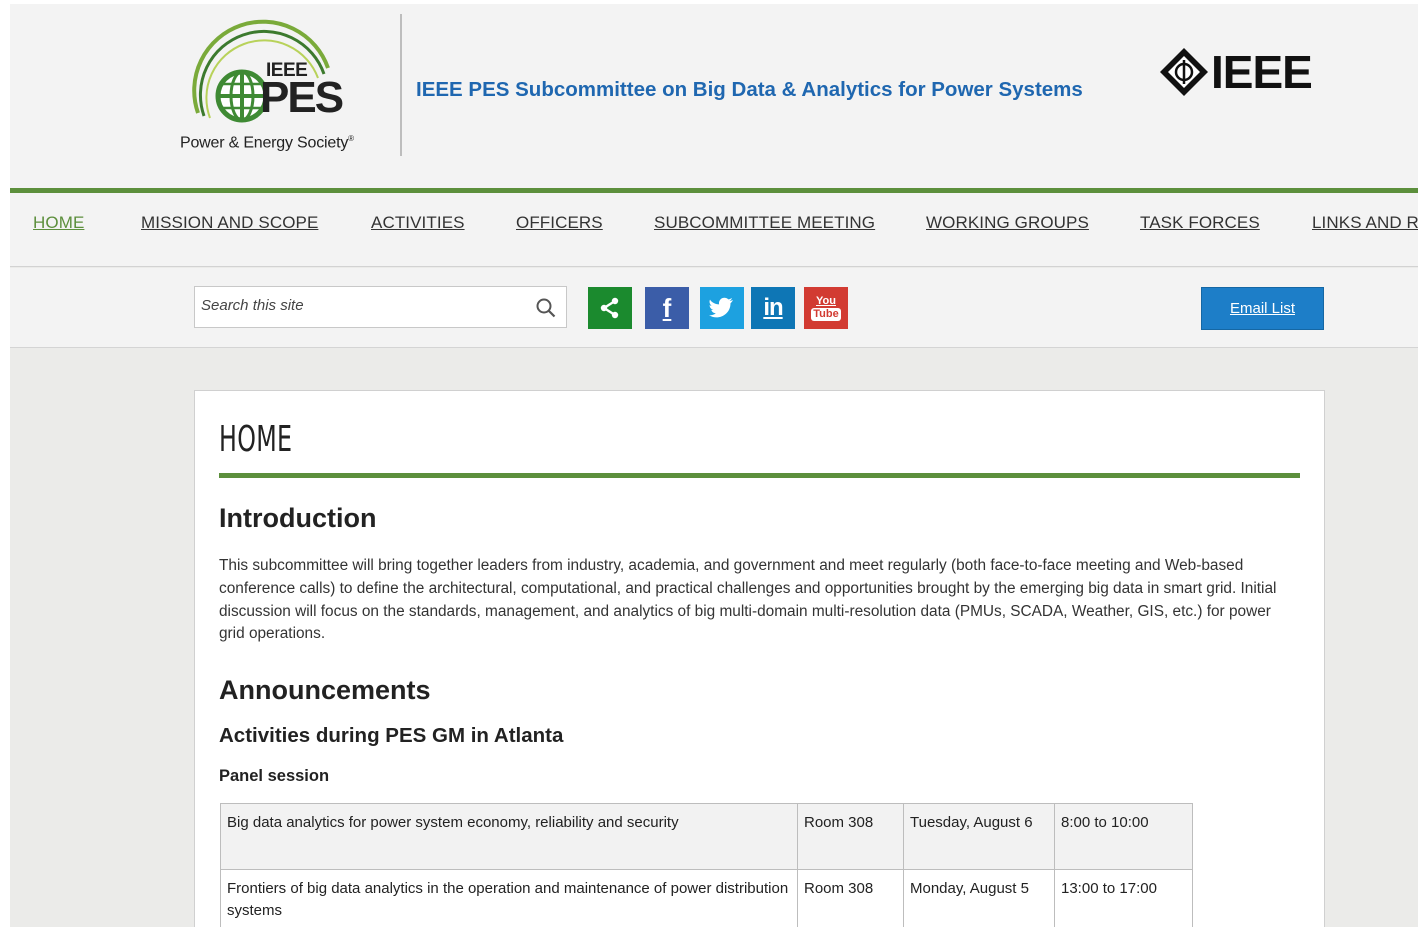 This screenshot has height=927, width=1420. I want to click on search-input, so click(361, 305).